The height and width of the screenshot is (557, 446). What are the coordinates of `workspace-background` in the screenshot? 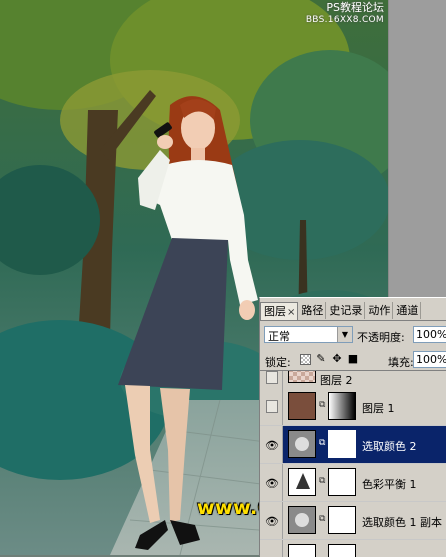 It's located at (417, 148).